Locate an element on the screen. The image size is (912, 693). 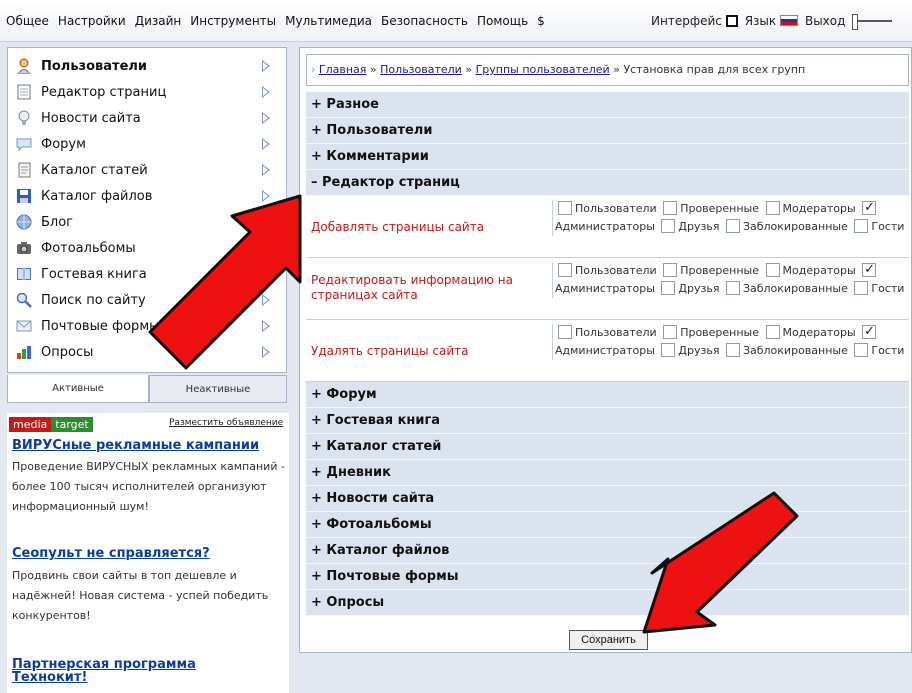
sidebar-item-blog: Блог is located at coordinates (147, 222).